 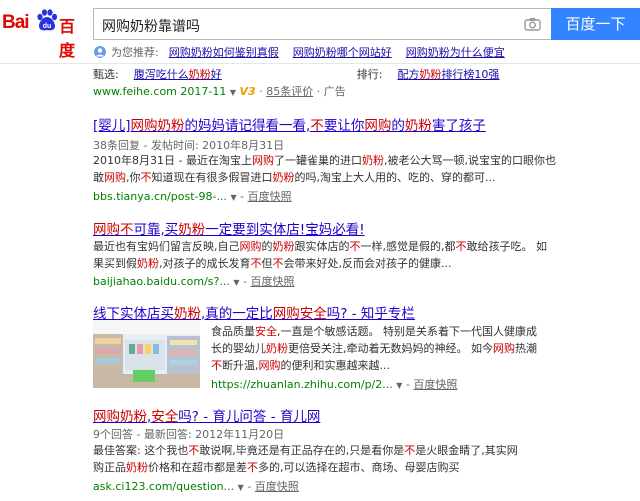 I want to click on ad-reviews-link: 85条评价, so click(x=289, y=91).